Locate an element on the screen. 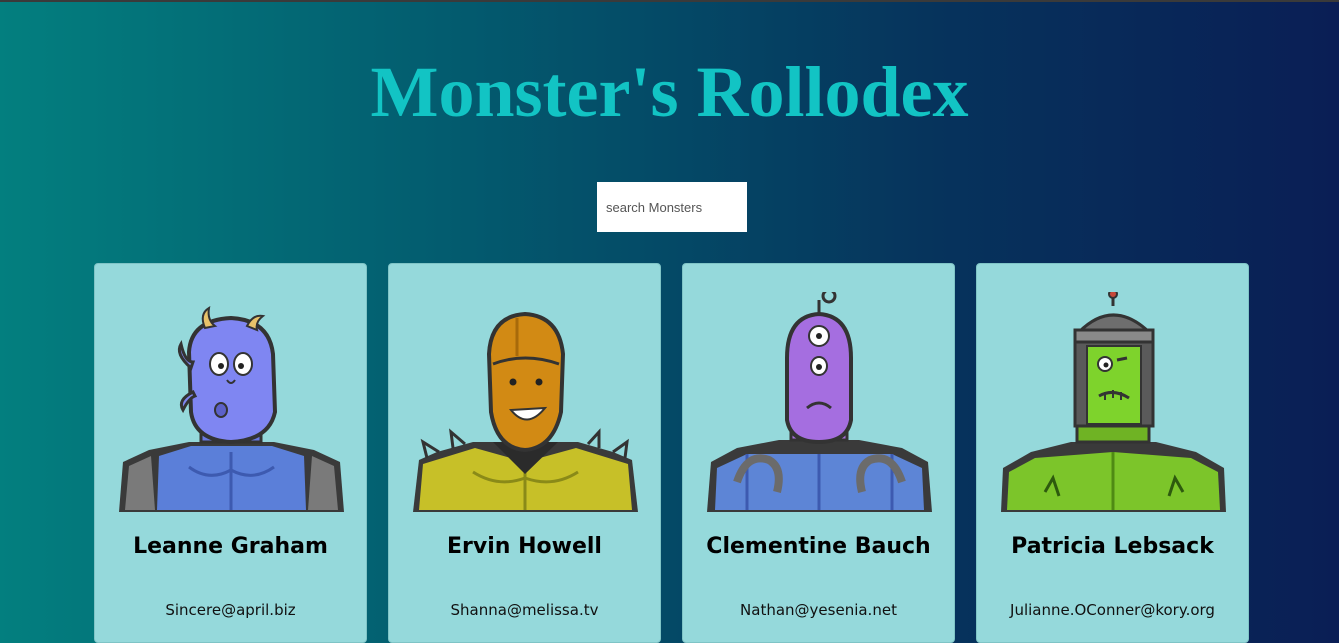  monster-email: Julianne.OConner@kory.org is located at coordinates (1112, 610).